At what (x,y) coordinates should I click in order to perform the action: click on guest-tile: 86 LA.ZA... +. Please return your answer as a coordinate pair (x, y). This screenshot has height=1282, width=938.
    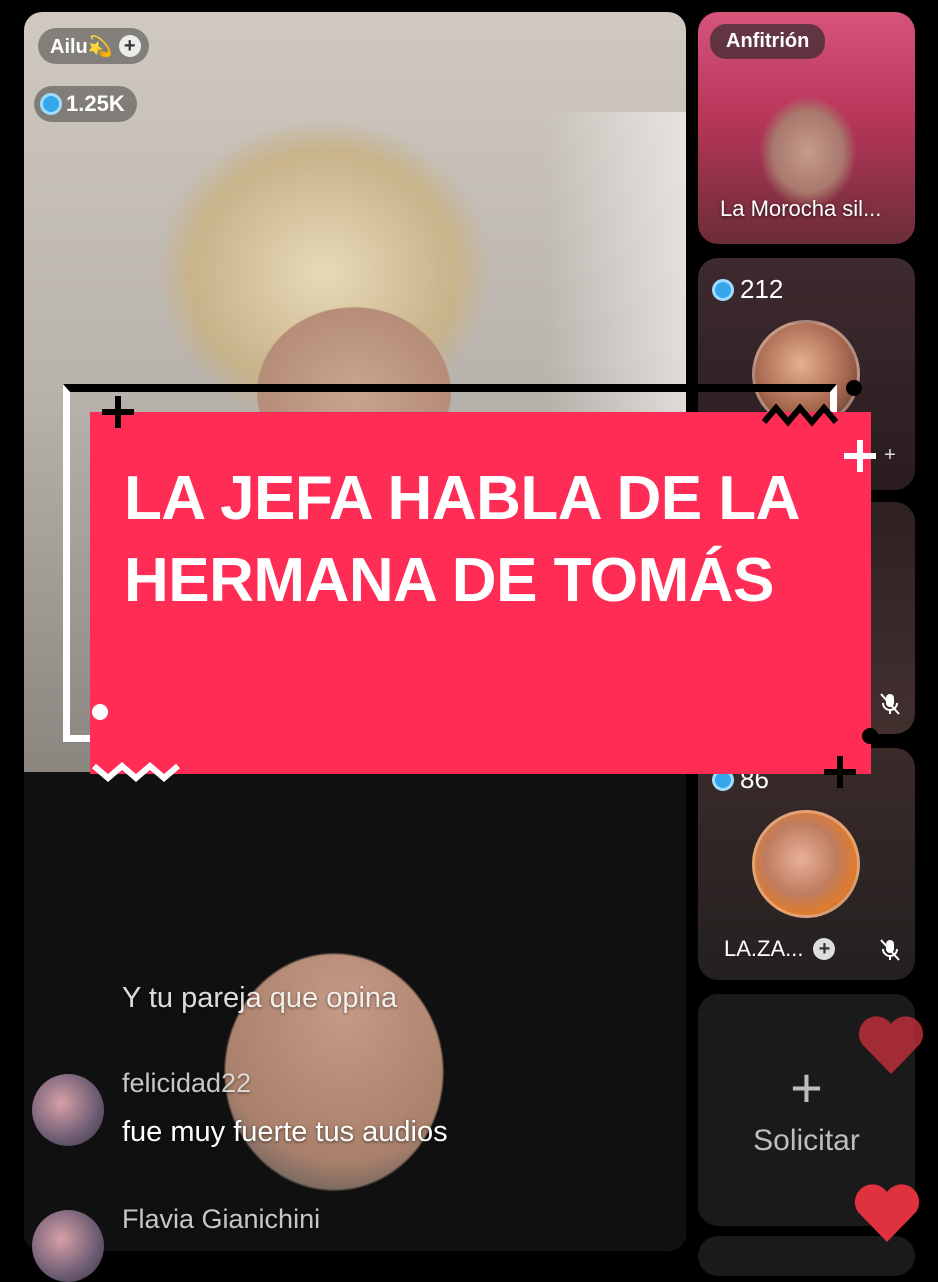
    Looking at the image, I should click on (806, 864).